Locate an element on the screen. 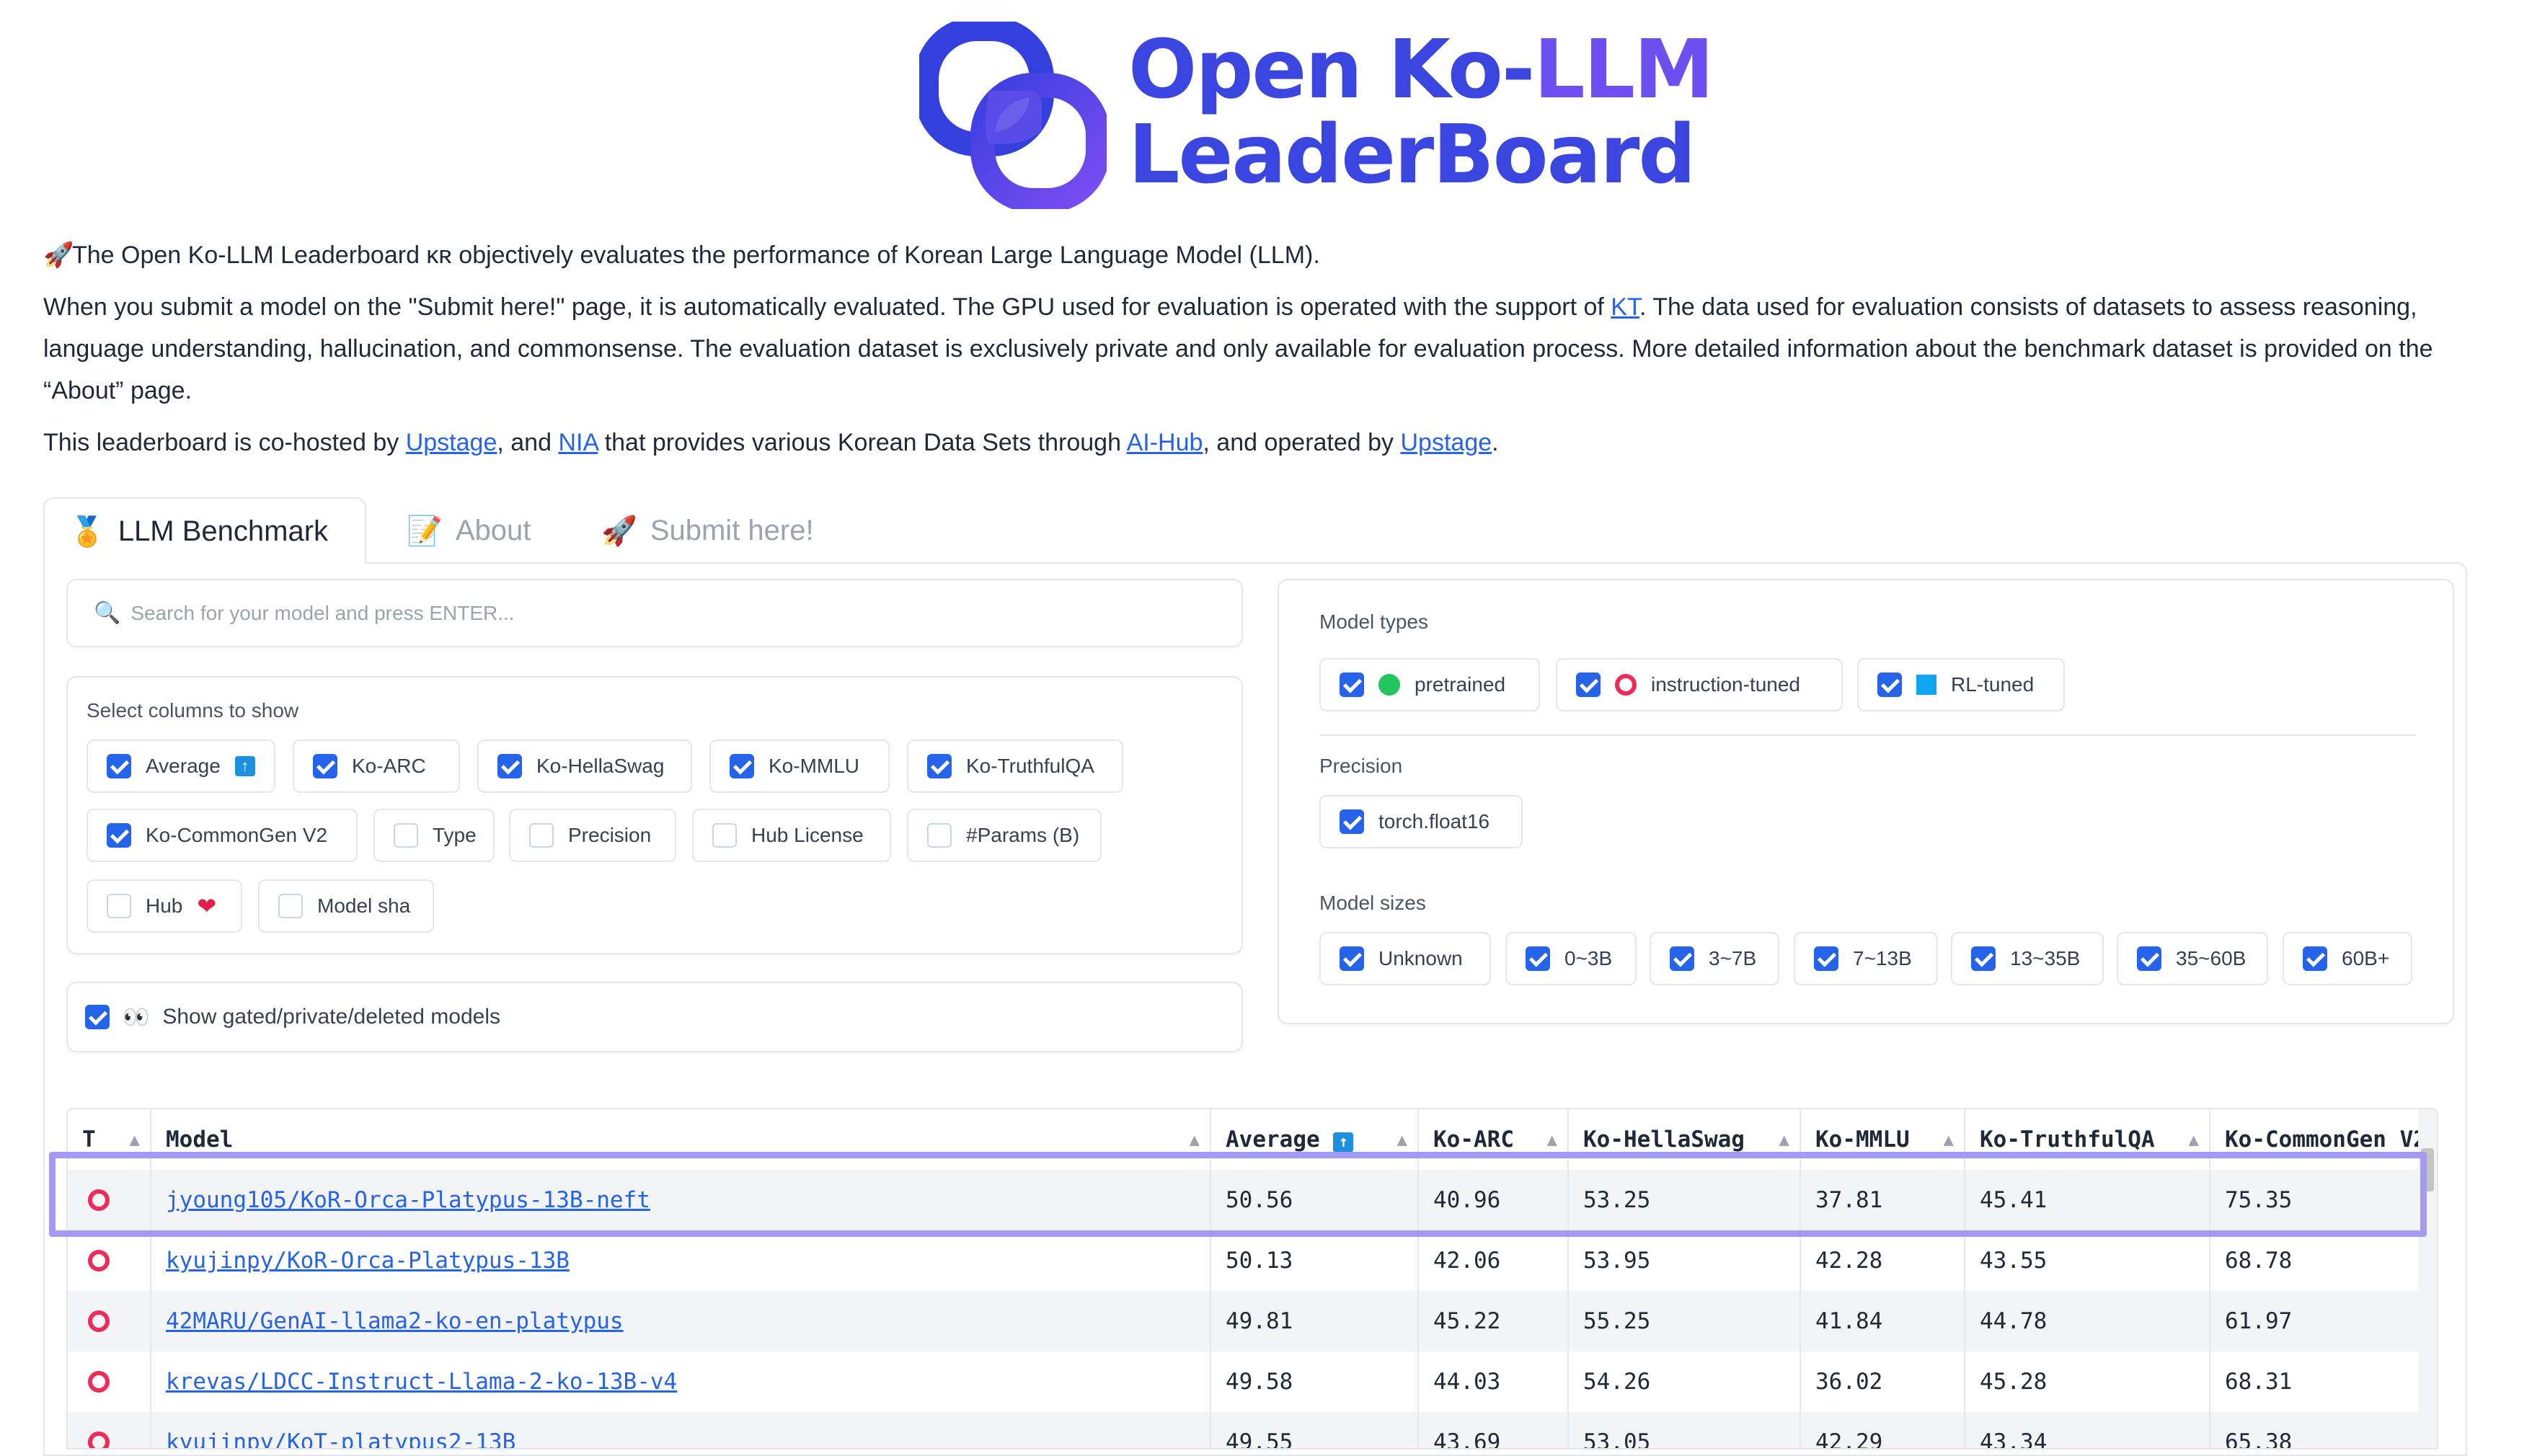  cell-model: kyujinpy/KoT-platypus2-13B is located at coordinates (681, 1430).